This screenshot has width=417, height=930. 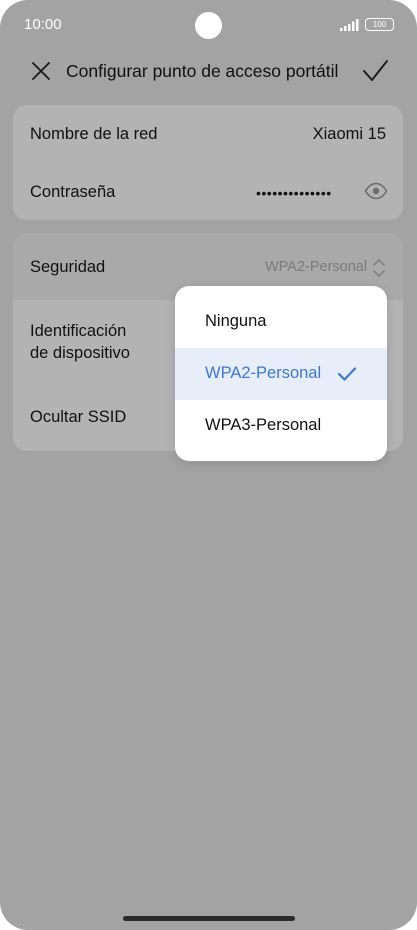 What do you see at coordinates (349, 134) in the screenshot?
I see `network-name-value: Xiaomi 15` at bounding box center [349, 134].